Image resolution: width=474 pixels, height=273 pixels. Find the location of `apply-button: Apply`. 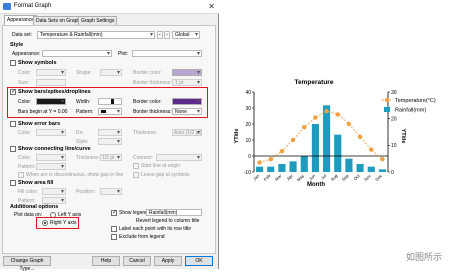

apply-button: Apply is located at coordinates (168, 261).